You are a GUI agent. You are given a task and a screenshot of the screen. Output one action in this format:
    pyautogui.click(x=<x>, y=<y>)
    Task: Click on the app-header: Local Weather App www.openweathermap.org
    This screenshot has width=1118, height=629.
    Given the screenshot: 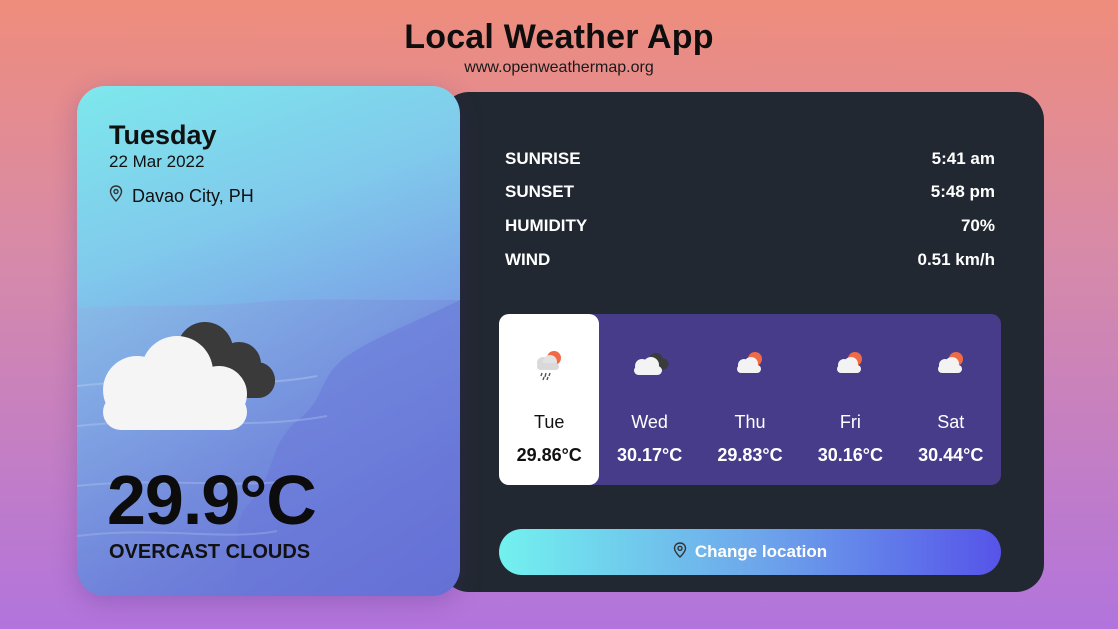 What is the action you would take?
    pyautogui.click(x=559, y=47)
    